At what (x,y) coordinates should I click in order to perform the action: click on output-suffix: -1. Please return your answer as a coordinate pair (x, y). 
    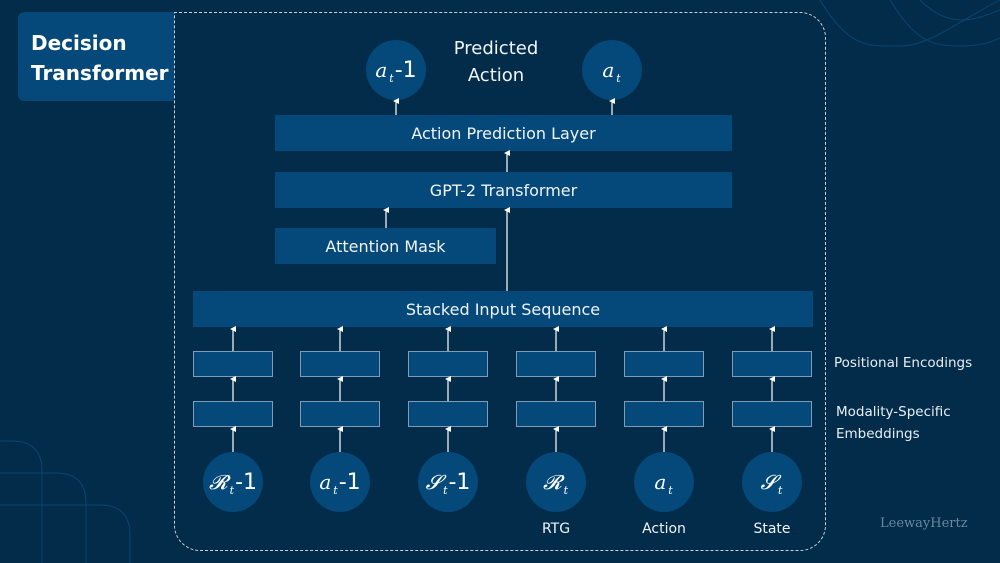
    Looking at the image, I should click on (405, 70).